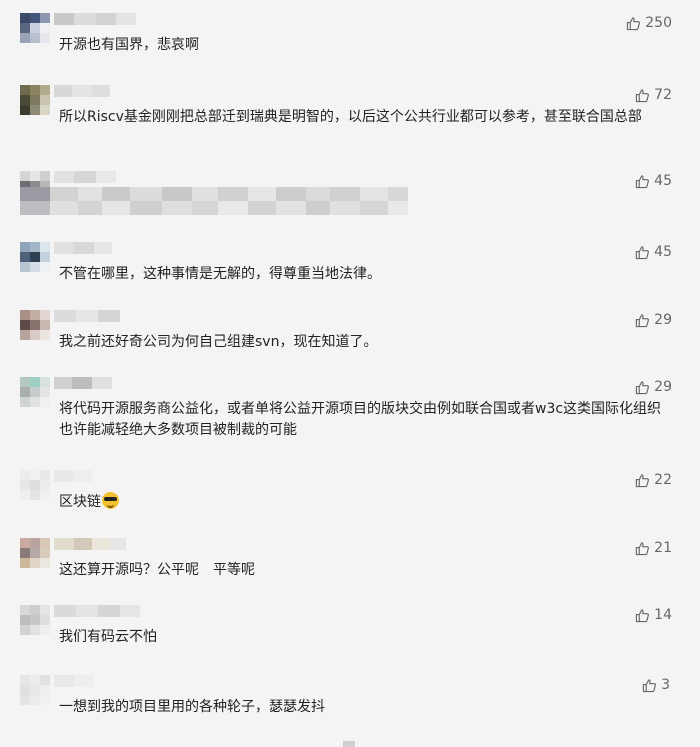  Describe the element at coordinates (665, 685) in the screenshot. I see `like-count: 3` at that location.